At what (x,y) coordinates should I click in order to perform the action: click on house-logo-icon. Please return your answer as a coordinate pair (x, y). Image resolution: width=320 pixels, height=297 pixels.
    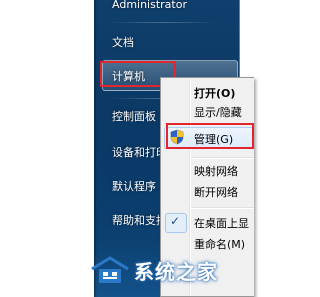
    Looking at the image, I should click on (110, 270).